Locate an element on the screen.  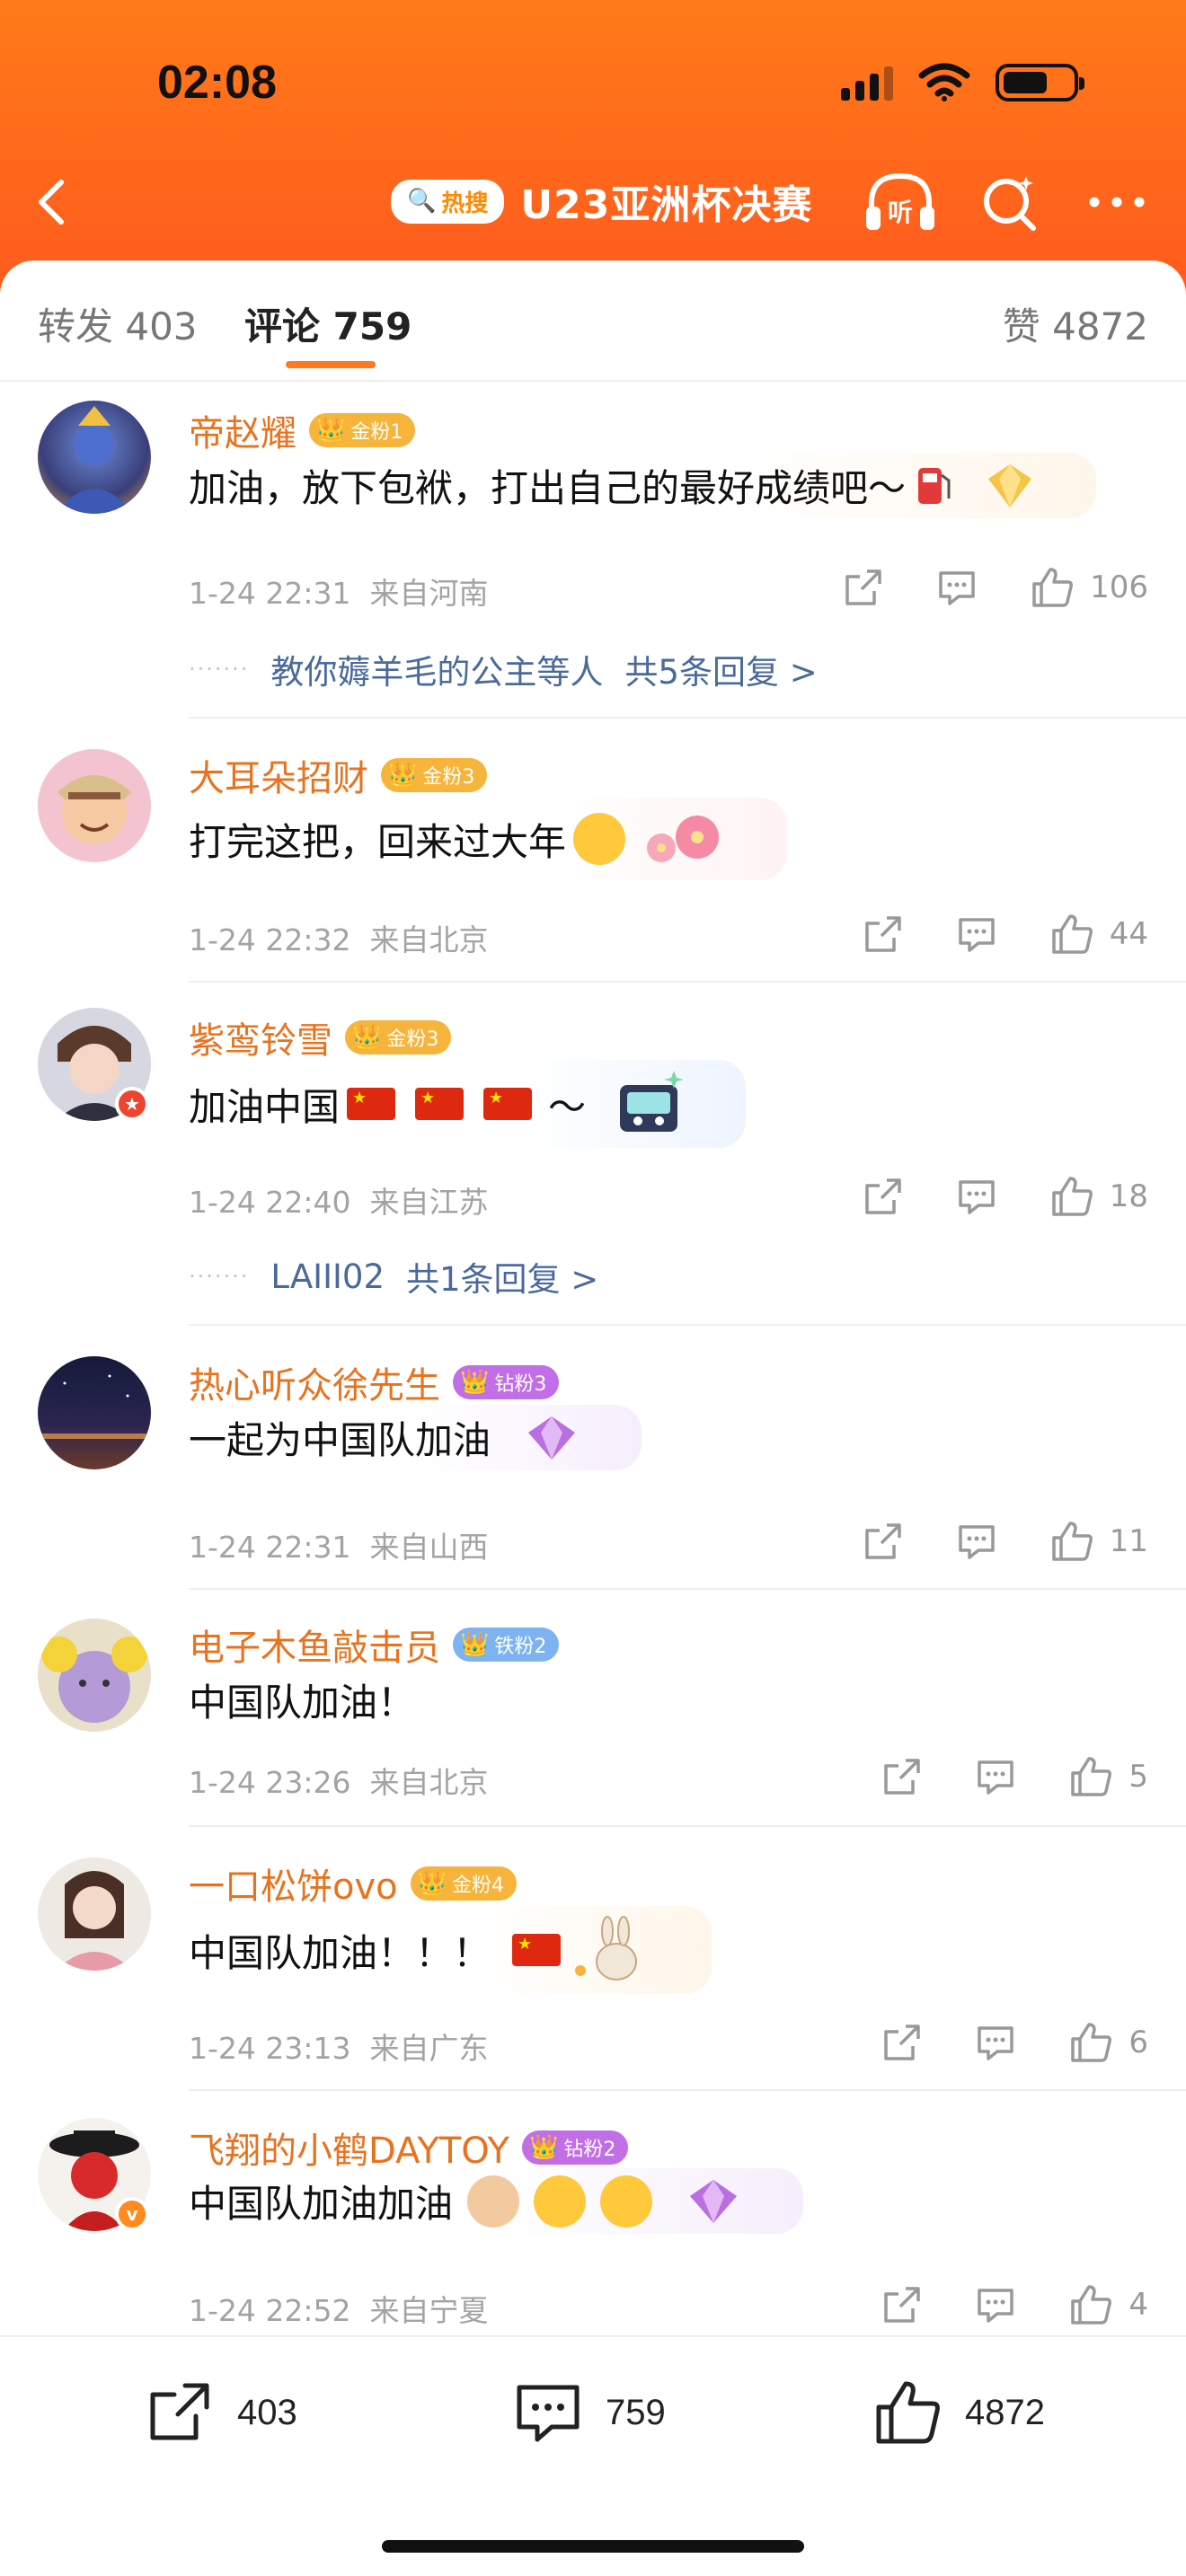
excited-face-emoji is located at coordinates (599, 839).